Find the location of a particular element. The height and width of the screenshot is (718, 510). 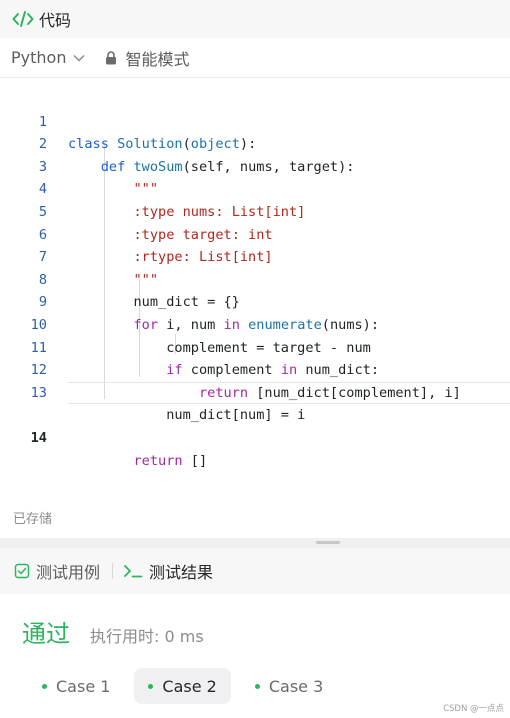

panel-divider is located at coordinates (255, 543).